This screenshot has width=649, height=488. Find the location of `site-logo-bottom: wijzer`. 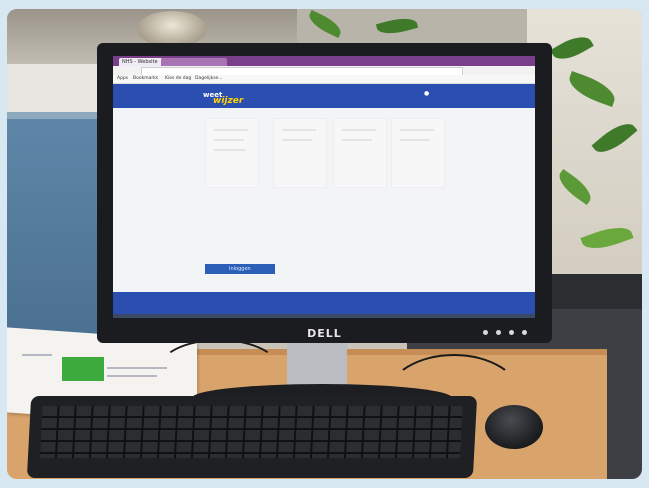

site-logo-bottom: wijzer is located at coordinates (228, 101).